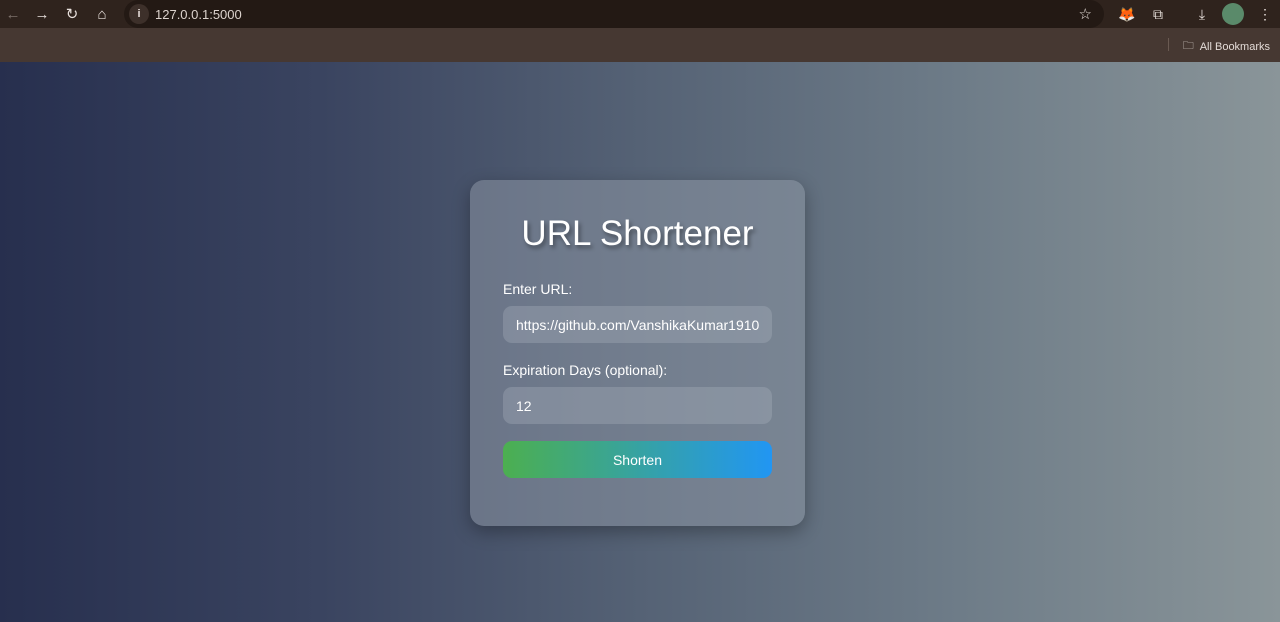 The image size is (1280, 622). I want to click on all-bookmarks-label: All Bookmarks, so click(1234, 46).